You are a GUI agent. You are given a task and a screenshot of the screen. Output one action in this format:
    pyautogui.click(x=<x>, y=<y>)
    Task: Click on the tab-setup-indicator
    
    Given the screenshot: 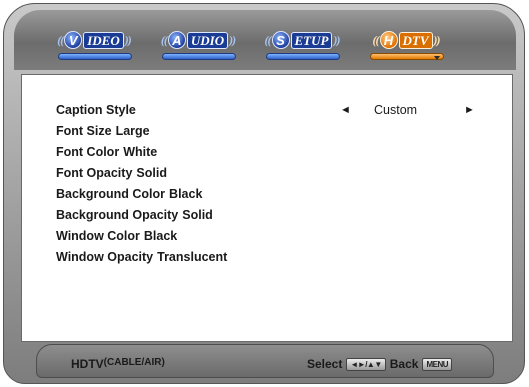 What is the action you would take?
    pyautogui.click(x=303, y=56)
    